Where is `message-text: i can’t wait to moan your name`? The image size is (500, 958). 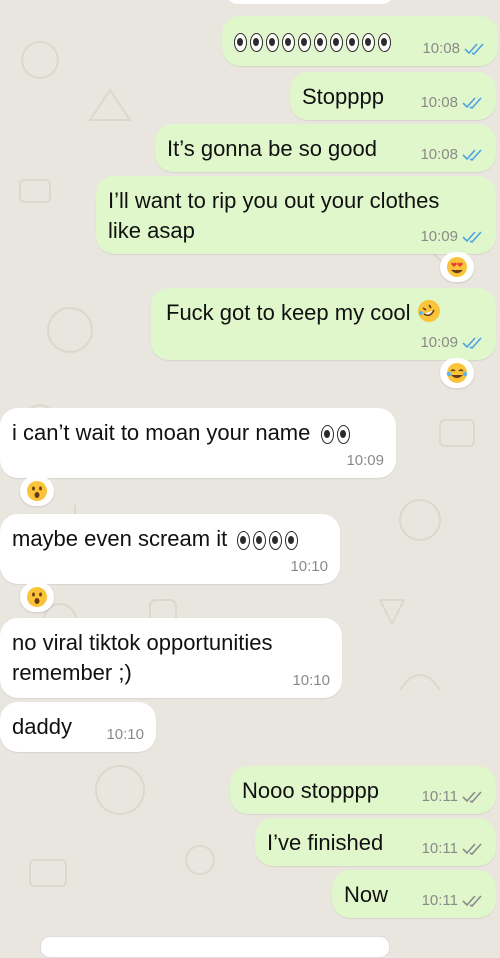
message-text: i can’t wait to moan your name is located at coordinates (161, 432).